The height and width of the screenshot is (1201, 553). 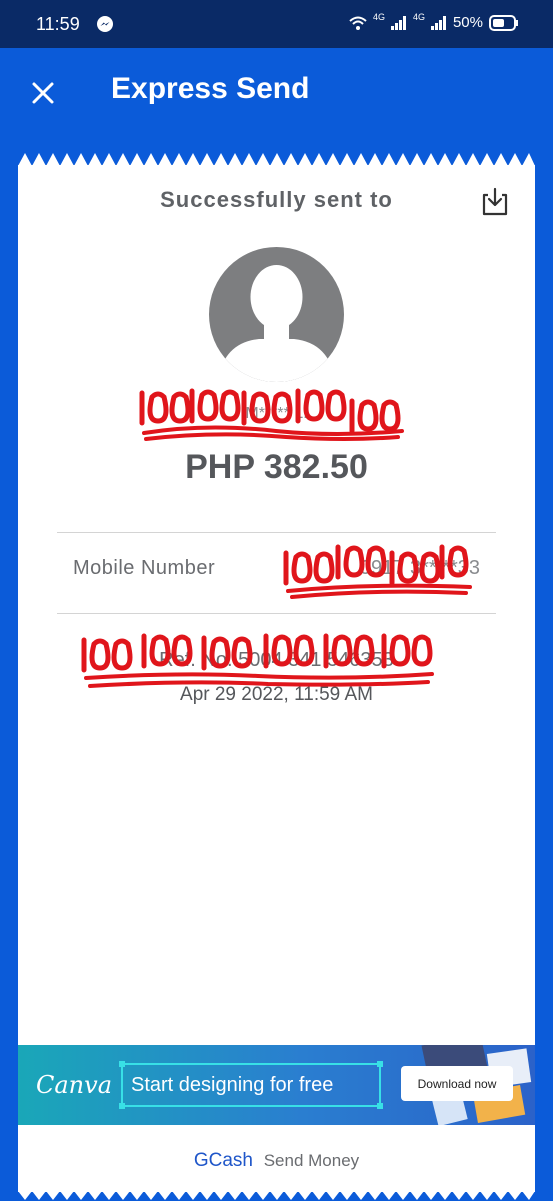 I want to click on messenger-icon, so click(x=105, y=24).